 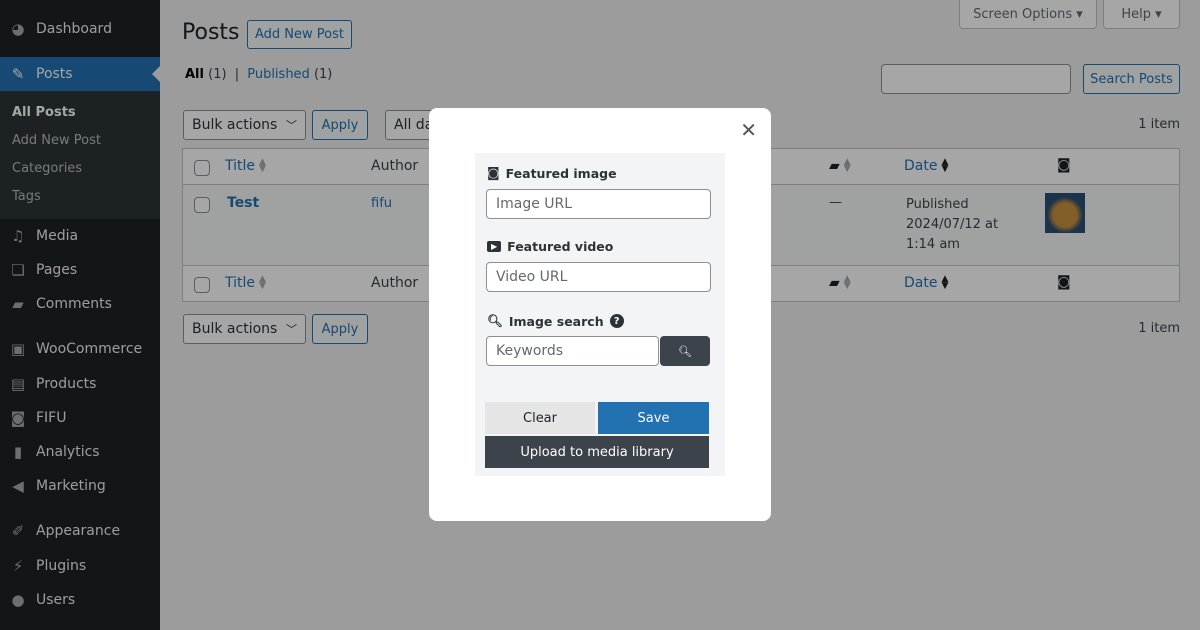 I want to click on image-search-label: 🔍︎ Image search?, so click(x=555, y=321).